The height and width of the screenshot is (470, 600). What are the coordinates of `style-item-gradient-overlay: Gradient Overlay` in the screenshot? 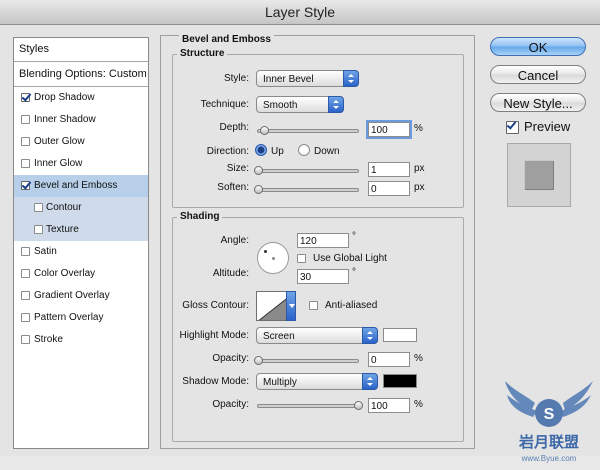 It's located at (81, 296).